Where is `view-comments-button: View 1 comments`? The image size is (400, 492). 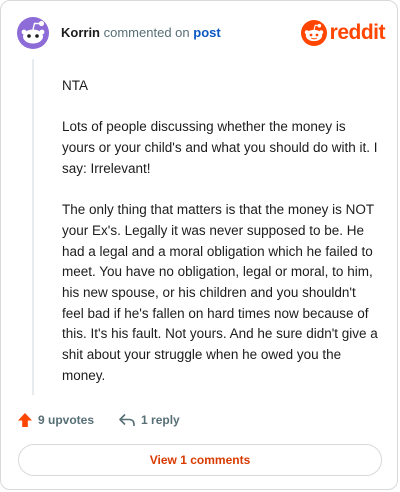
view-comments-button: View 1 comments is located at coordinates (200, 460).